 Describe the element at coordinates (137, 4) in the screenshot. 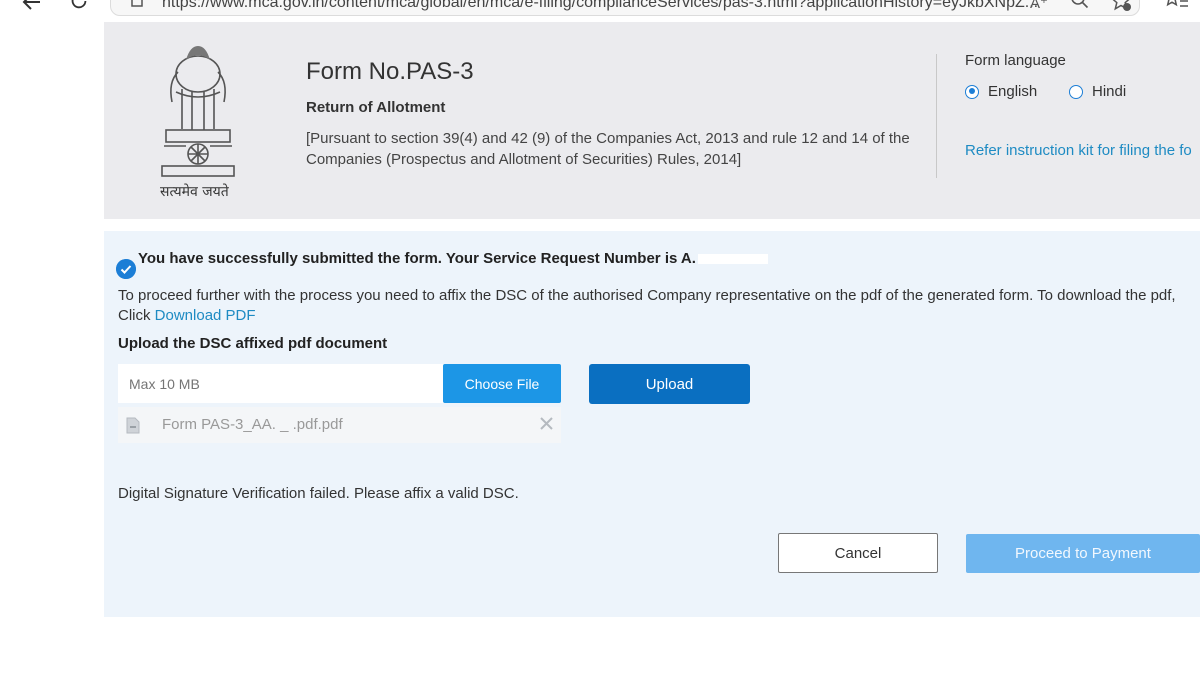

I see `site-info-icon` at that location.